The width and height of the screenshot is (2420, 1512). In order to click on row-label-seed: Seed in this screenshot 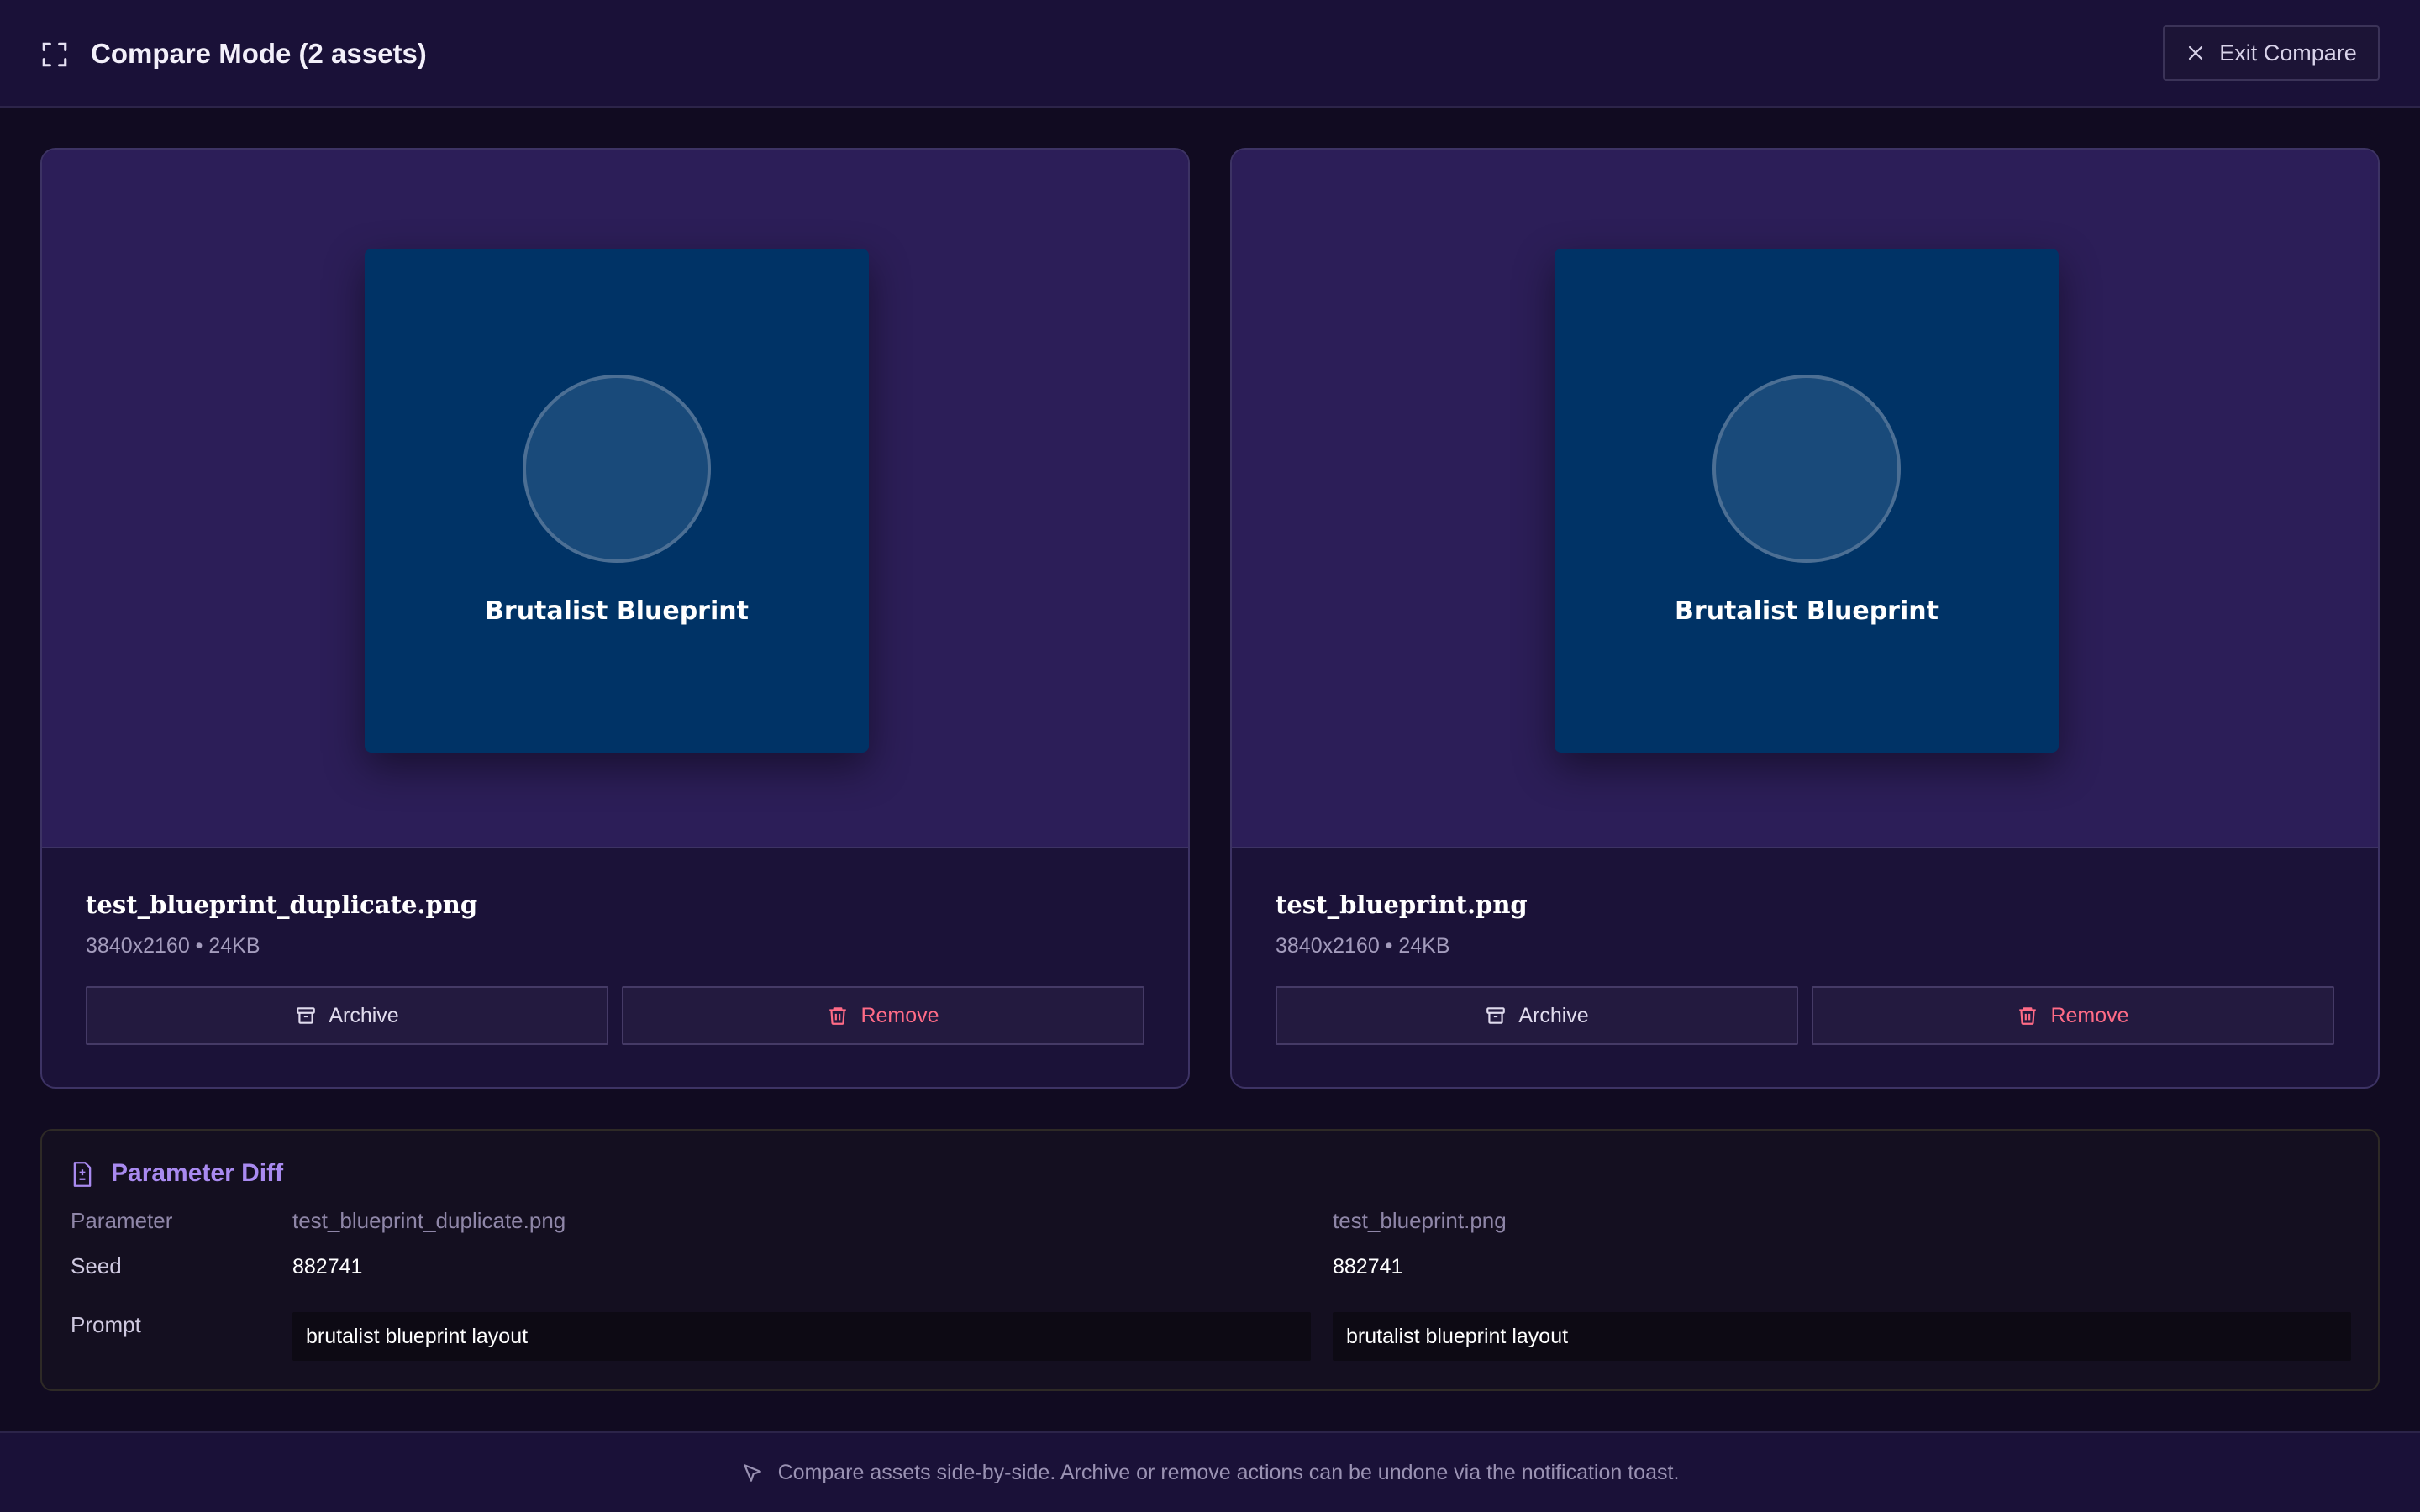, I will do `click(96, 1265)`.